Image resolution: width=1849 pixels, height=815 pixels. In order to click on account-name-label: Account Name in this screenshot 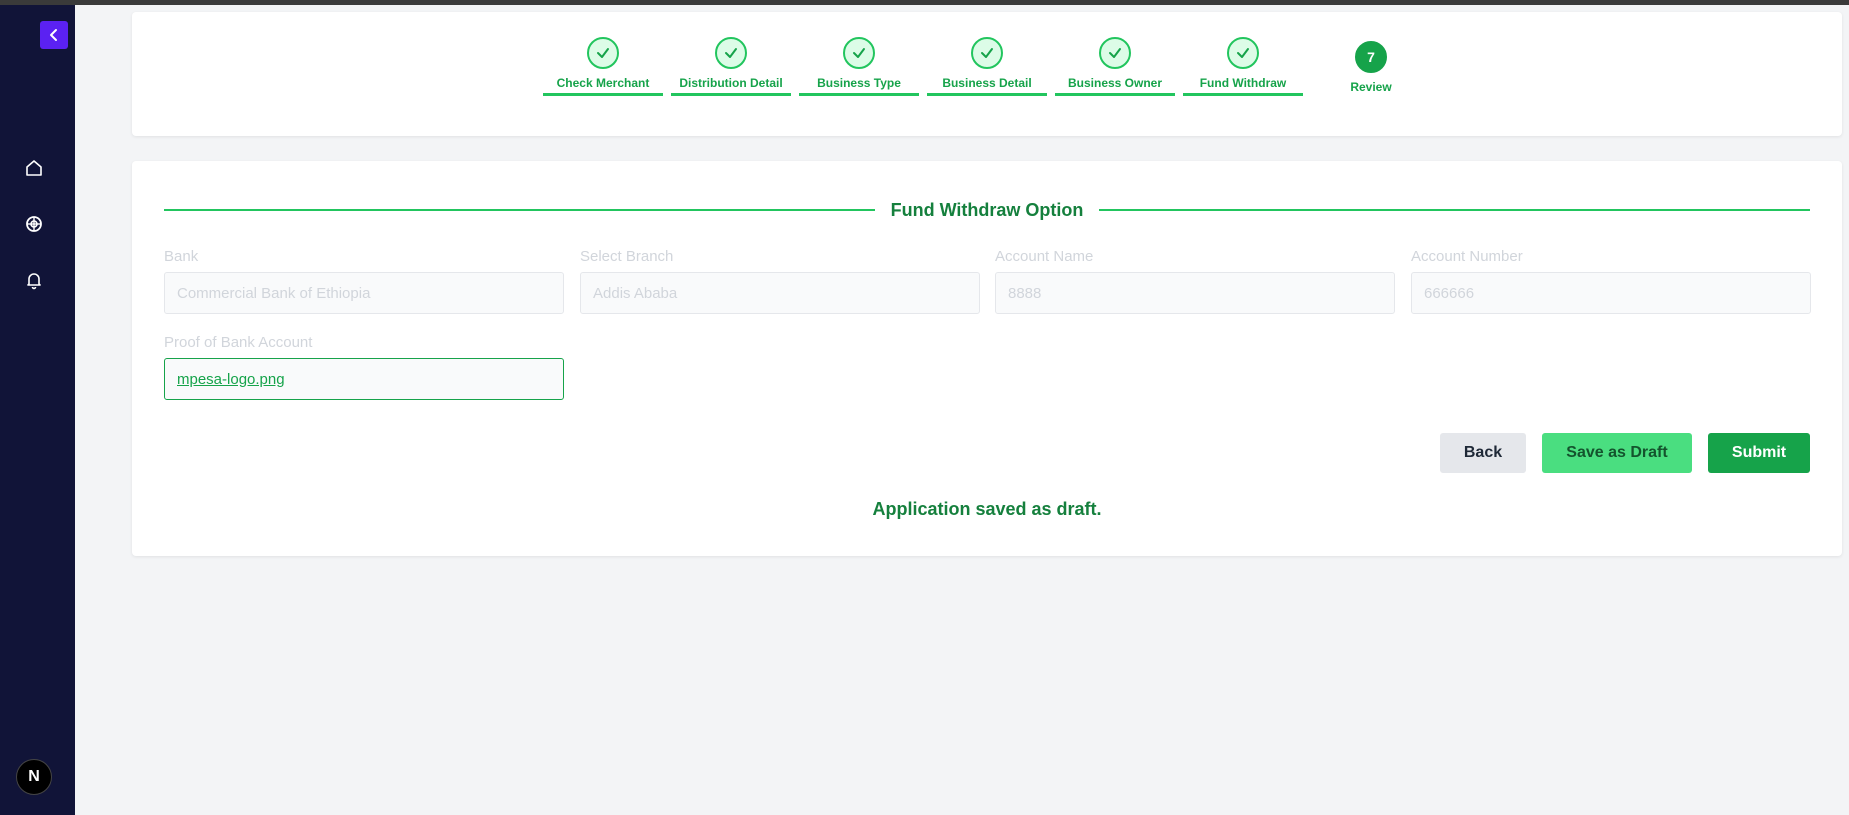, I will do `click(1044, 256)`.